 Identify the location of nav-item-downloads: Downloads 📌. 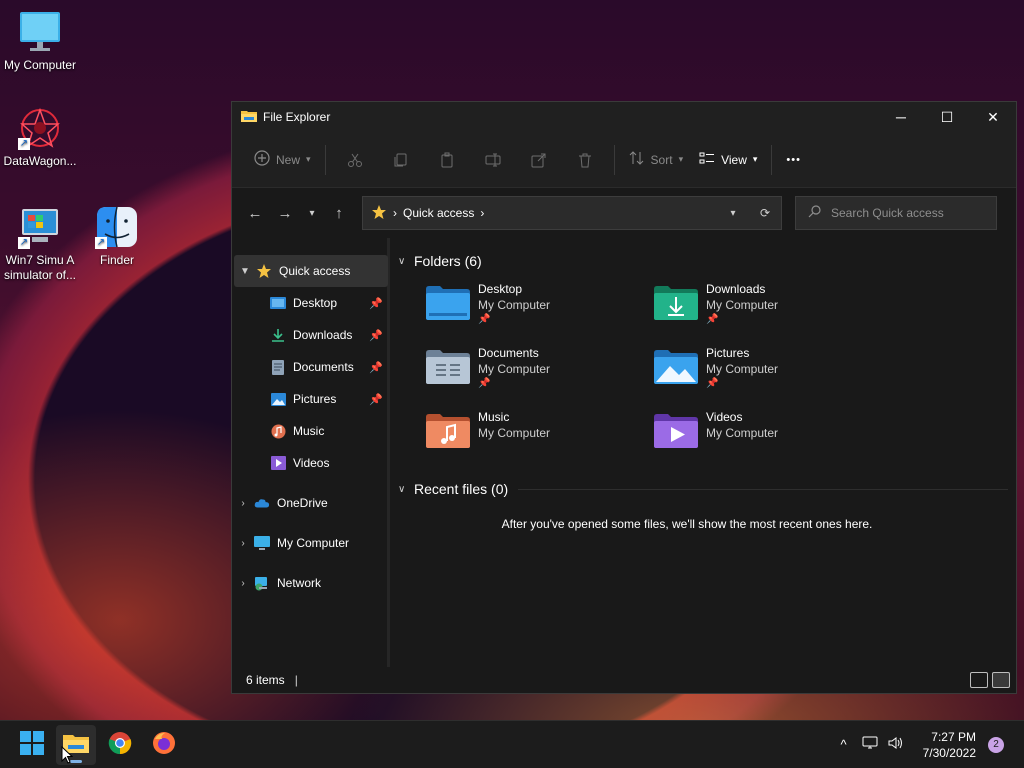
(309, 335).